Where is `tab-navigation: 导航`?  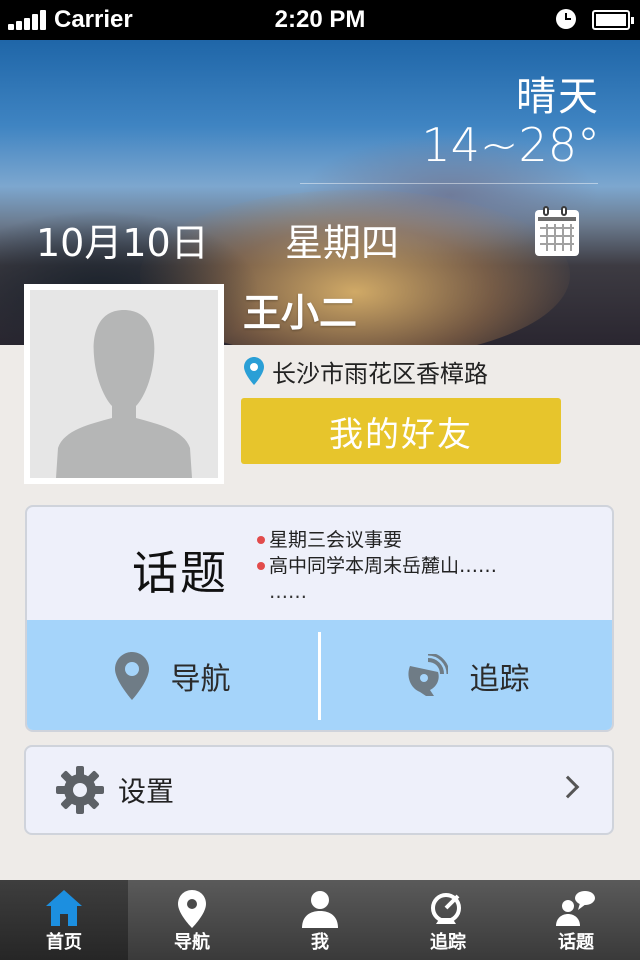 tab-navigation: 导航 is located at coordinates (192, 920).